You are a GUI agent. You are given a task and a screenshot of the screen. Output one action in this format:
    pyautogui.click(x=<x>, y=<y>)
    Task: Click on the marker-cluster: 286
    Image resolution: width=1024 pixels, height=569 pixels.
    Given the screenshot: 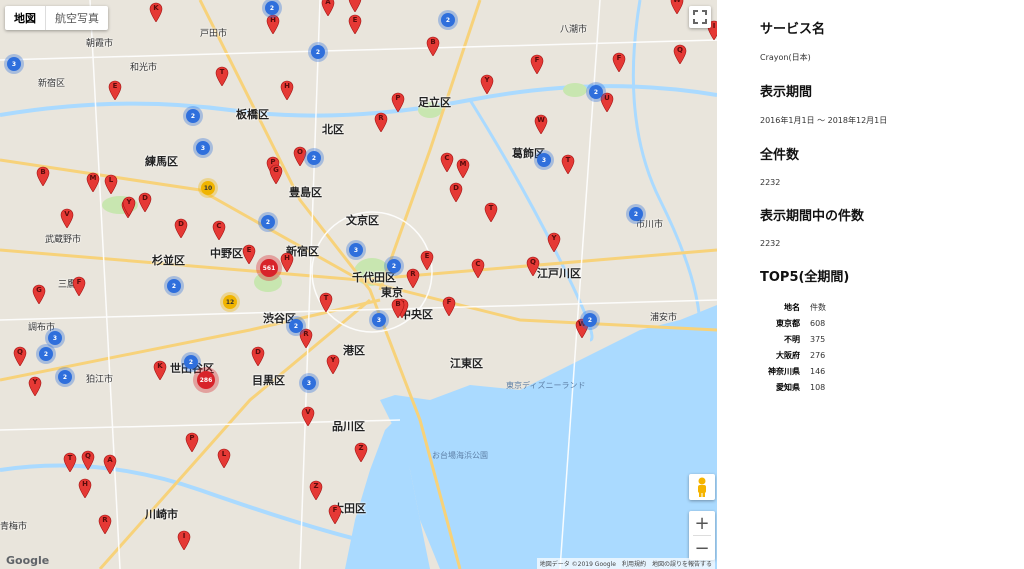 What is the action you would take?
    pyautogui.click(x=206, y=380)
    